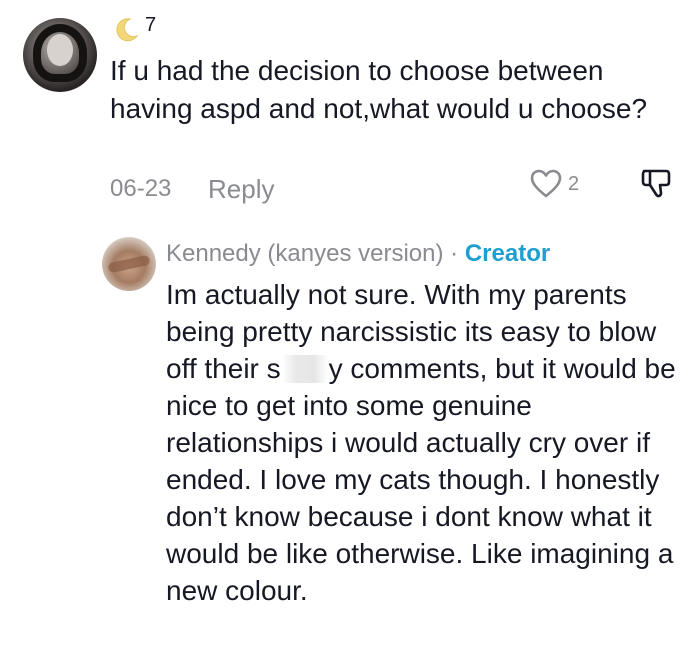 This screenshot has height=651, width=700. Describe the element at coordinates (574, 184) in the screenshot. I see `like-count: 2` at that location.